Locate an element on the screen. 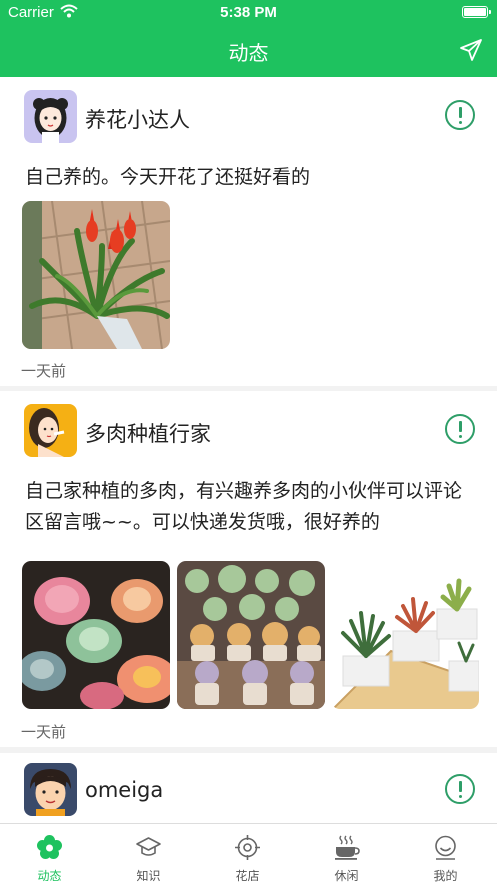 The height and width of the screenshot is (883, 497). tab-bar: 动态 知识 花店 休闲 我的 is located at coordinates (248, 853).